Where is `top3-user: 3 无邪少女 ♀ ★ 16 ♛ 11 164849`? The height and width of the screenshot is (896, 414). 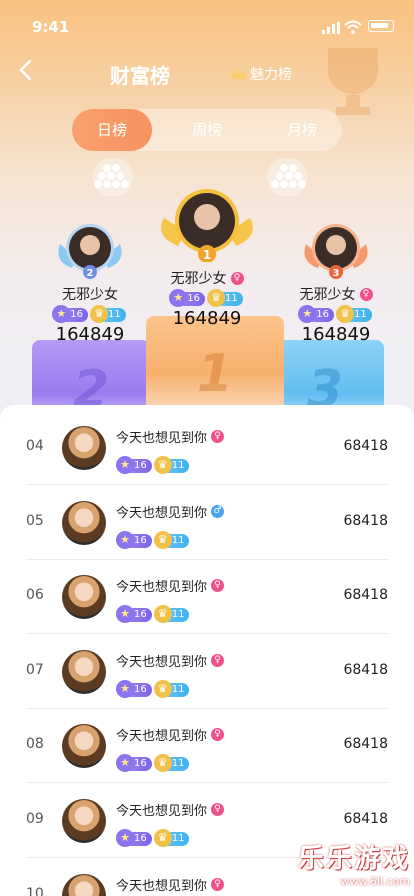 top3-user: 3 无邪少女 ♀ ★ 16 ♛ 11 164849 is located at coordinates (336, 283).